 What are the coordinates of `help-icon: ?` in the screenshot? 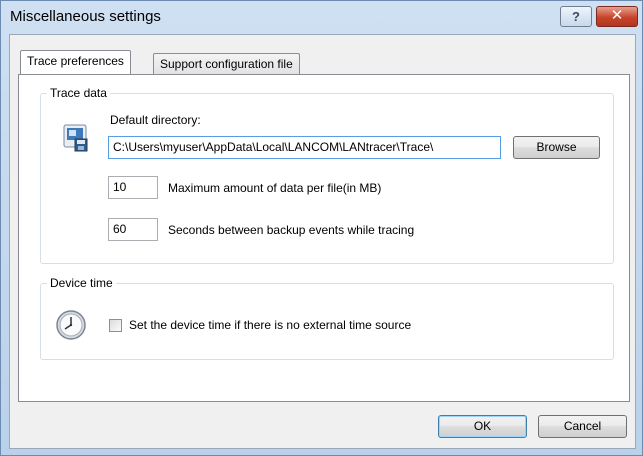 It's located at (576, 16).